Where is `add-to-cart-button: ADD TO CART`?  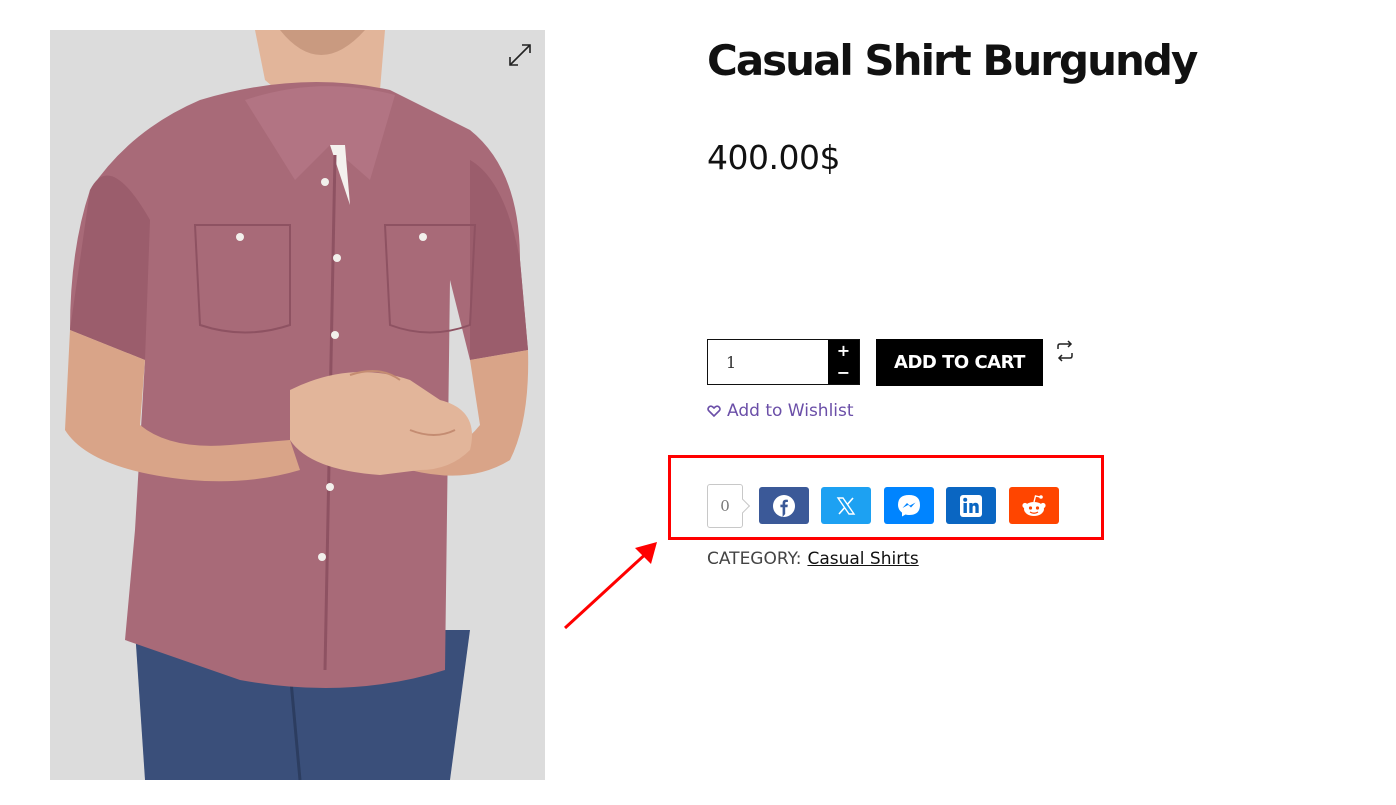 add-to-cart-button: ADD TO CART is located at coordinates (959, 362).